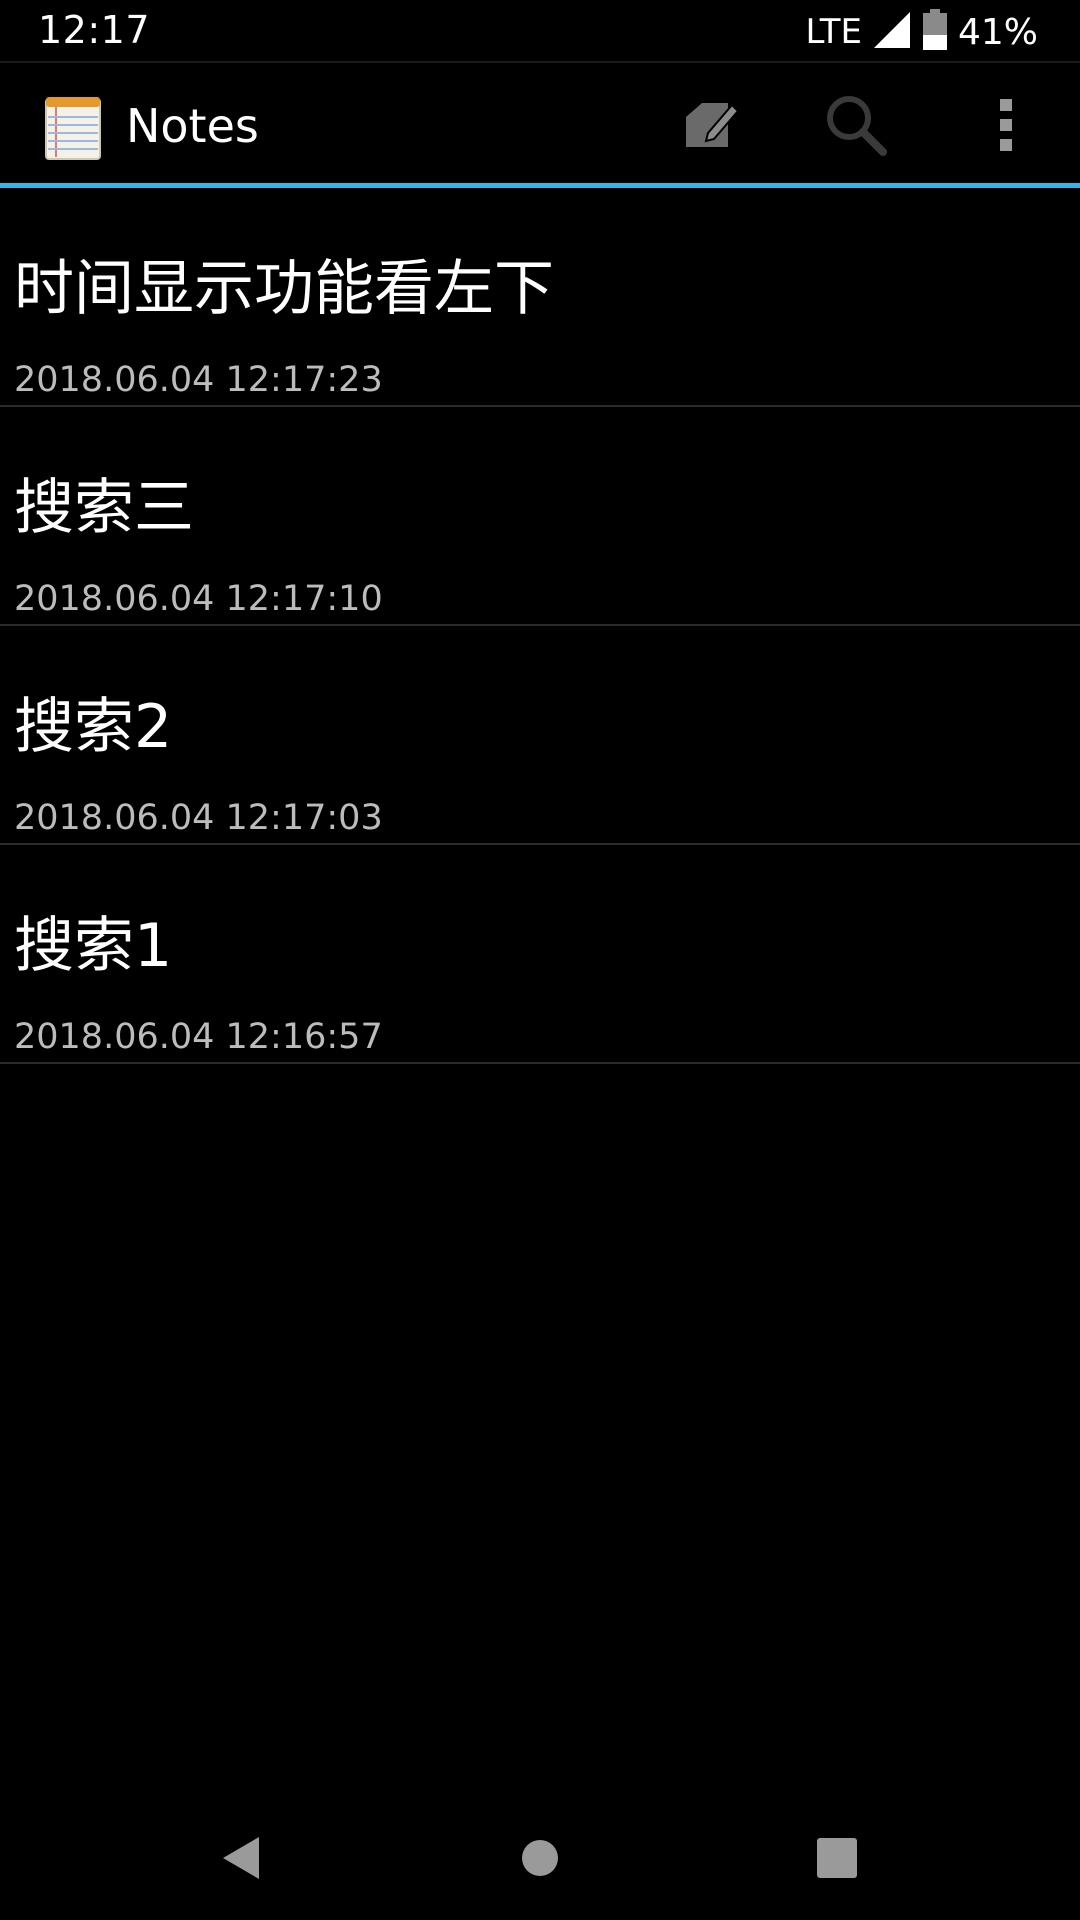 This screenshot has height=1920, width=1080. I want to click on status-indicators: LTE 41%, so click(921, 32).